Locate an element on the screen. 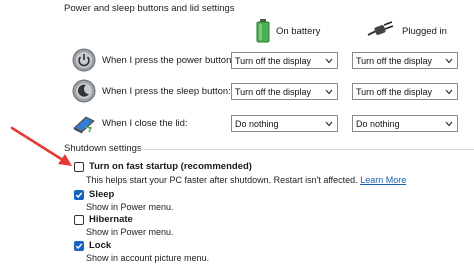 The height and width of the screenshot is (266, 474). on-battery-label: On battery is located at coordinates (298, 31).